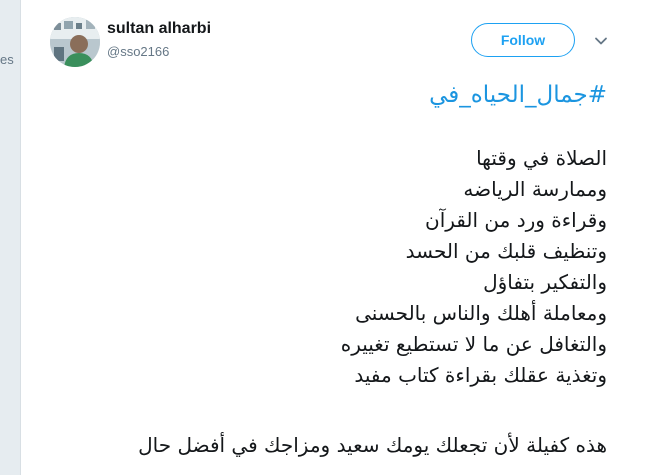 The height and width of the screenshot is (475, 654). What do you see at coordinates (506, 251) in the screenshot?
I see `tweet-line: وتنظيف قلبك من الحسد` at bounding box center [506, 251].